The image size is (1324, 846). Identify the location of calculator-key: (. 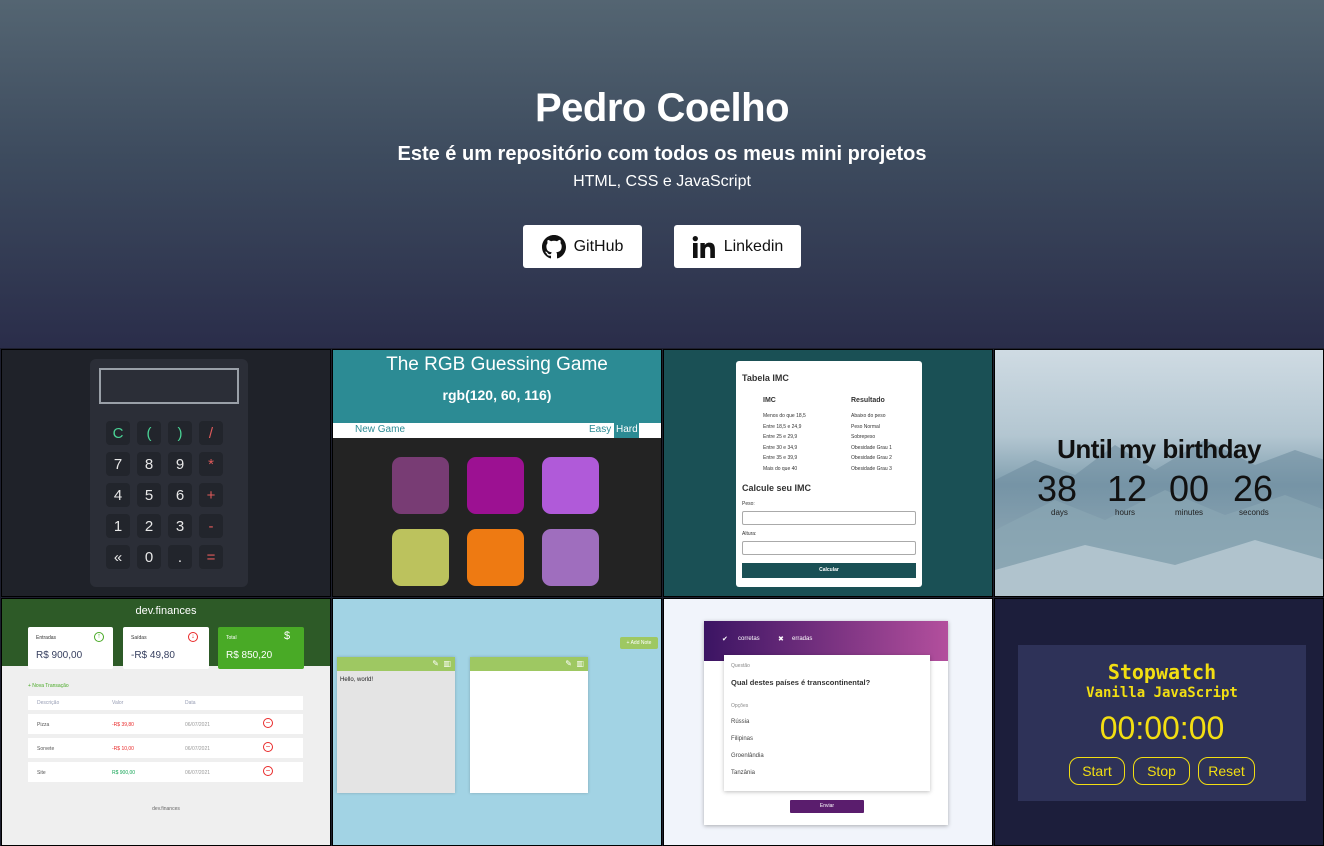
(149, 433).